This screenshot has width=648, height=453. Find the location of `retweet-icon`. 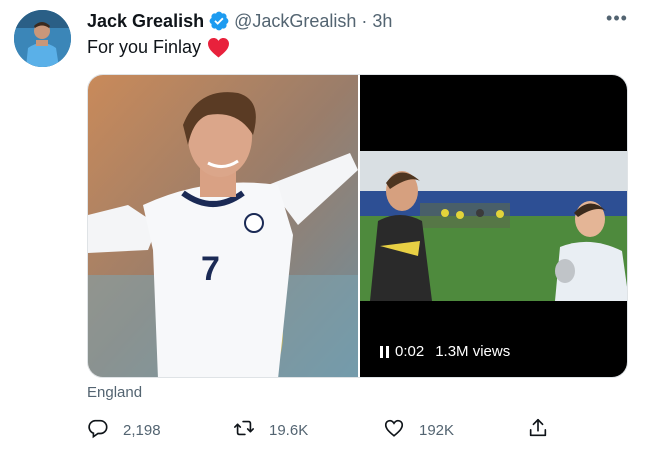

retweet-icon is located at coordinates (244, 430).